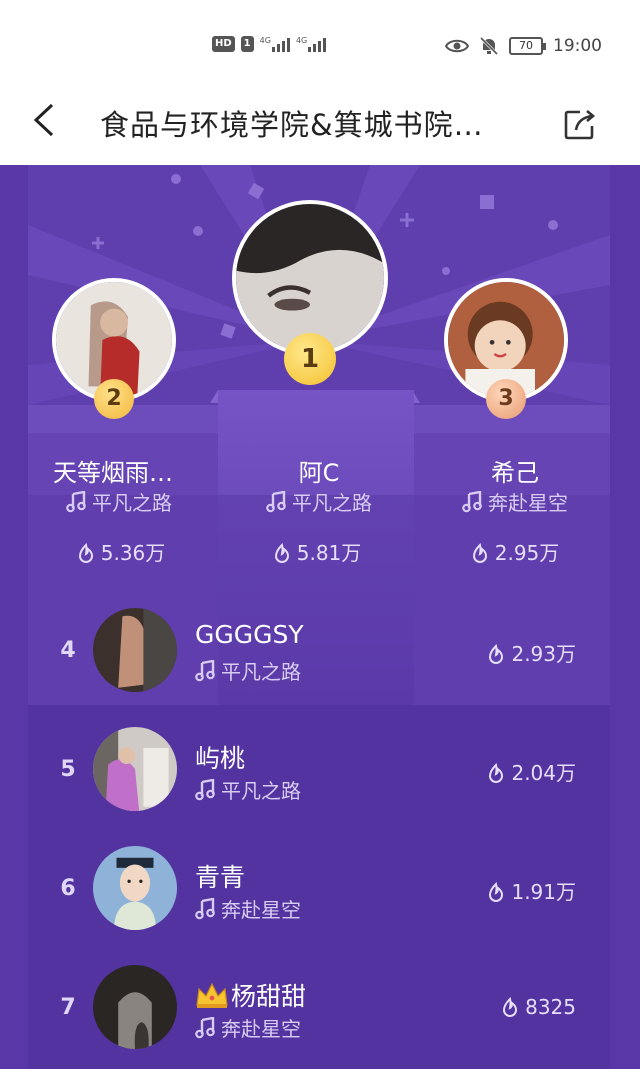 This screenshot has width=640, height=1069. Describe the element at coordinates (68, 769) in the screenshot. I see `rank-number: 5` at that location.